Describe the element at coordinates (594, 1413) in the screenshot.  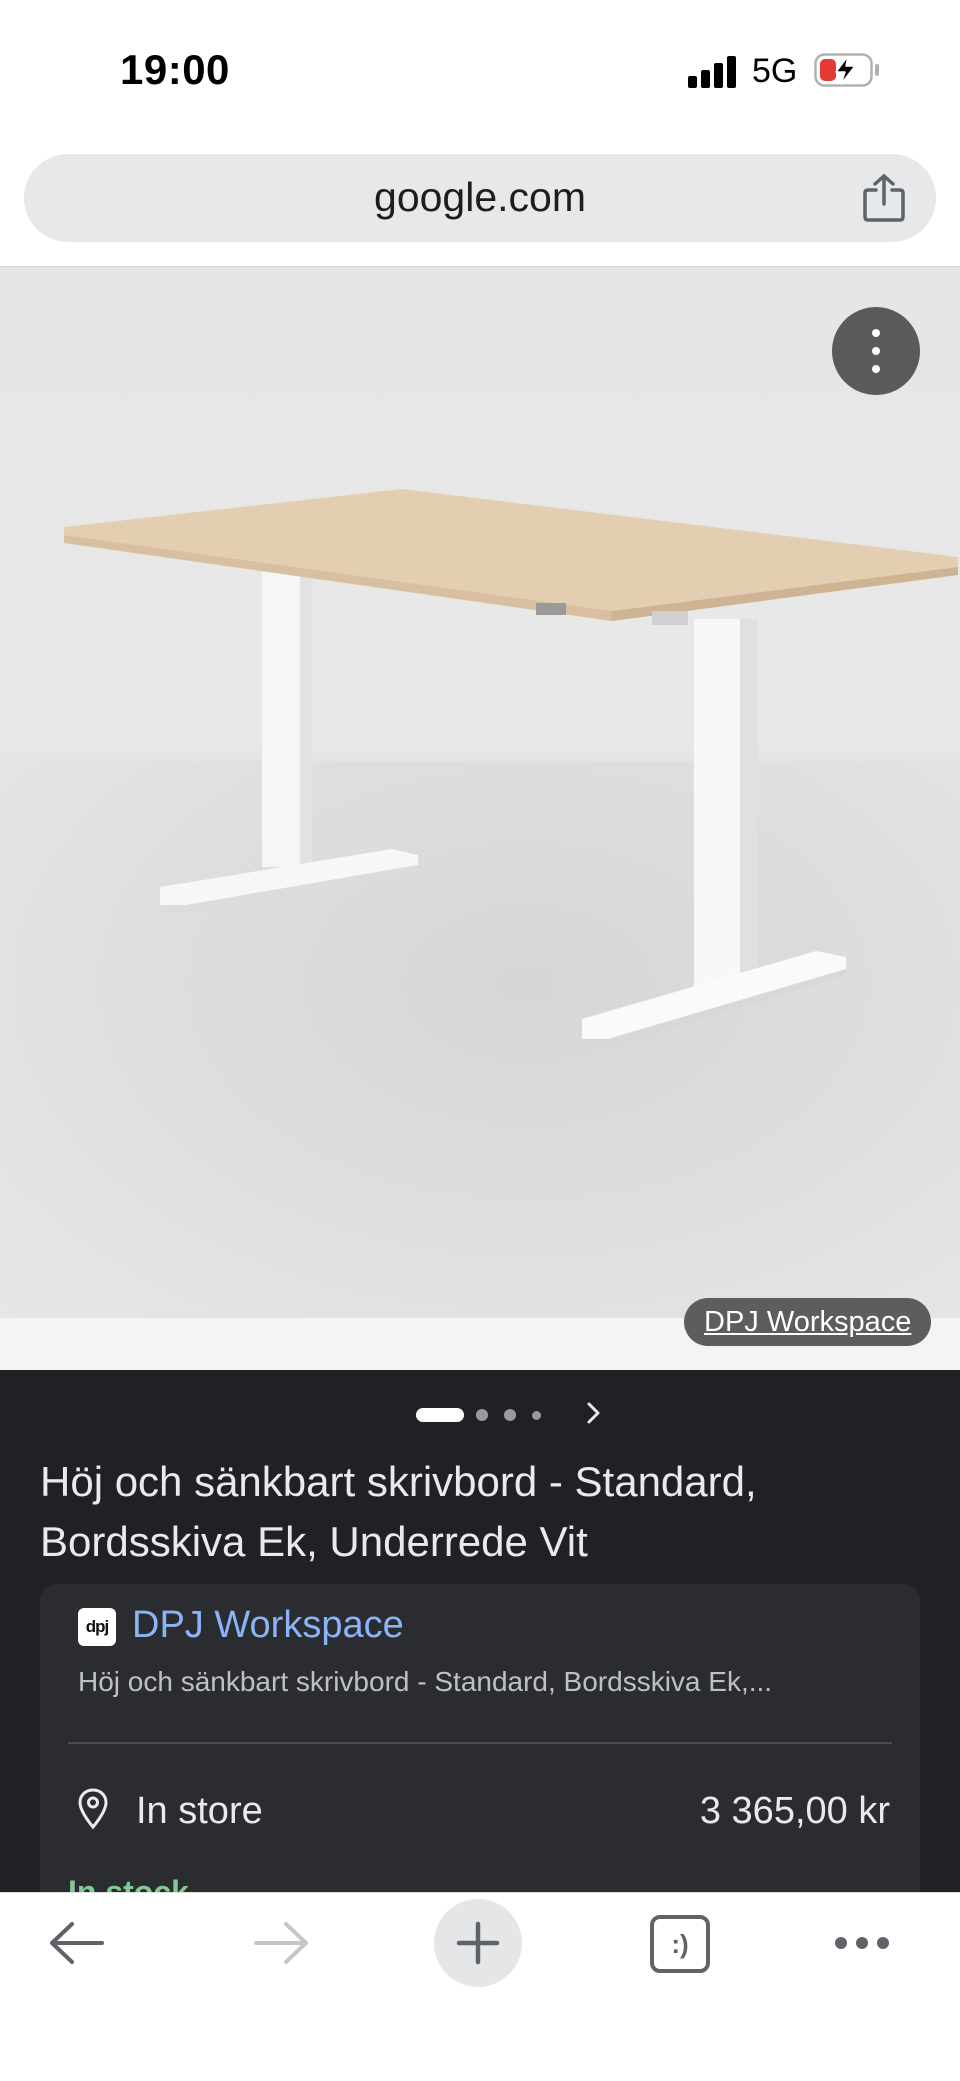
I see `chevron-right-icon` at that location.